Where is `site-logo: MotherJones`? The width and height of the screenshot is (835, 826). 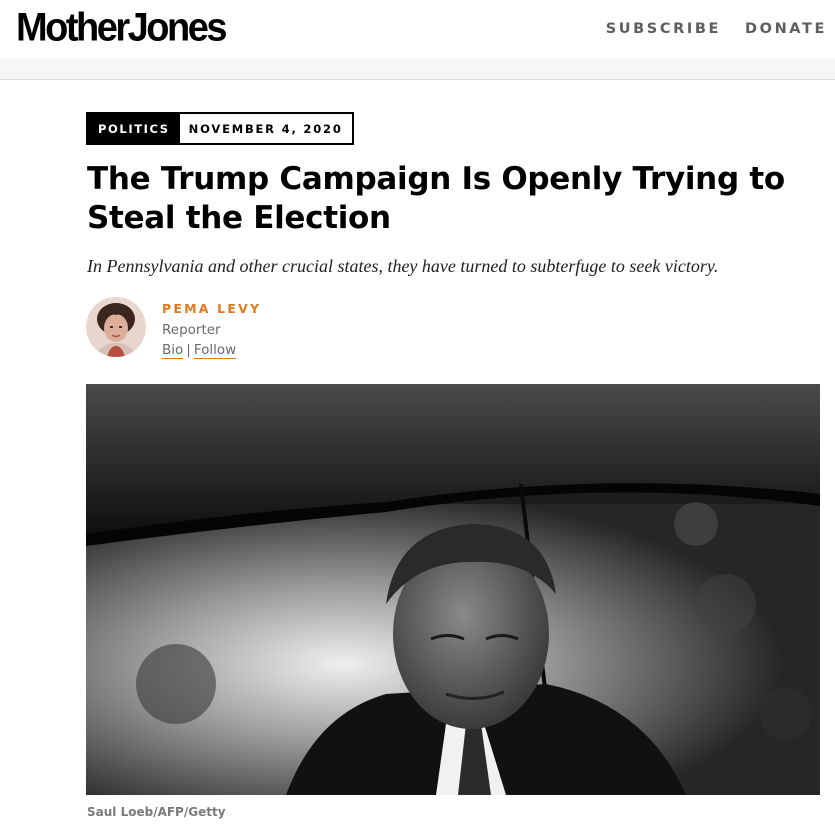 site-logo: MotherJones is located at coordinates (121, 28).